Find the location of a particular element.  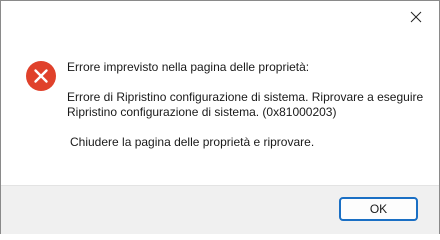

error-icon is located at coordinates (41, 76).